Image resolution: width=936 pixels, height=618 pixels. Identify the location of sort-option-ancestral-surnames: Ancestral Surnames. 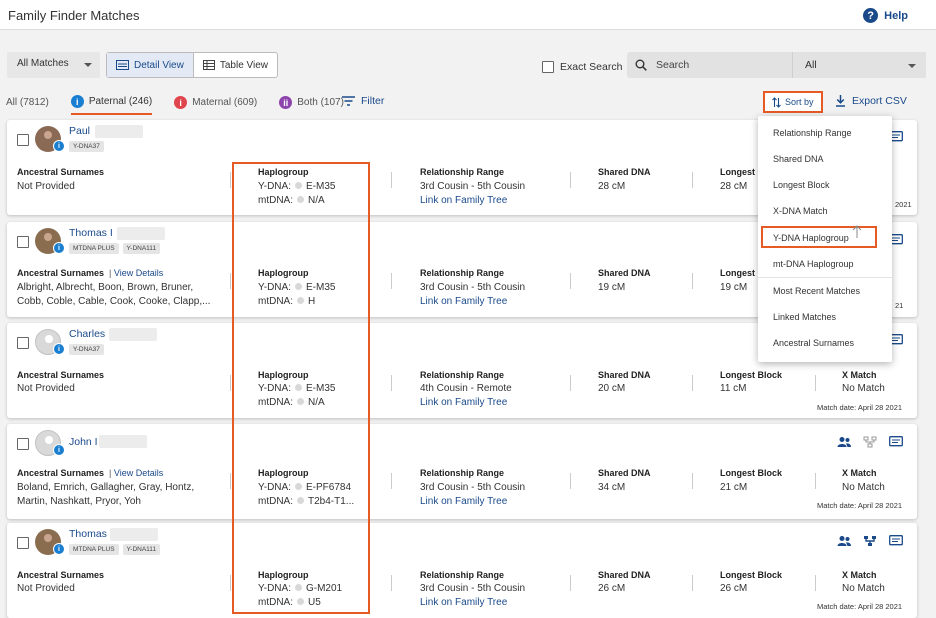
(813, 343).